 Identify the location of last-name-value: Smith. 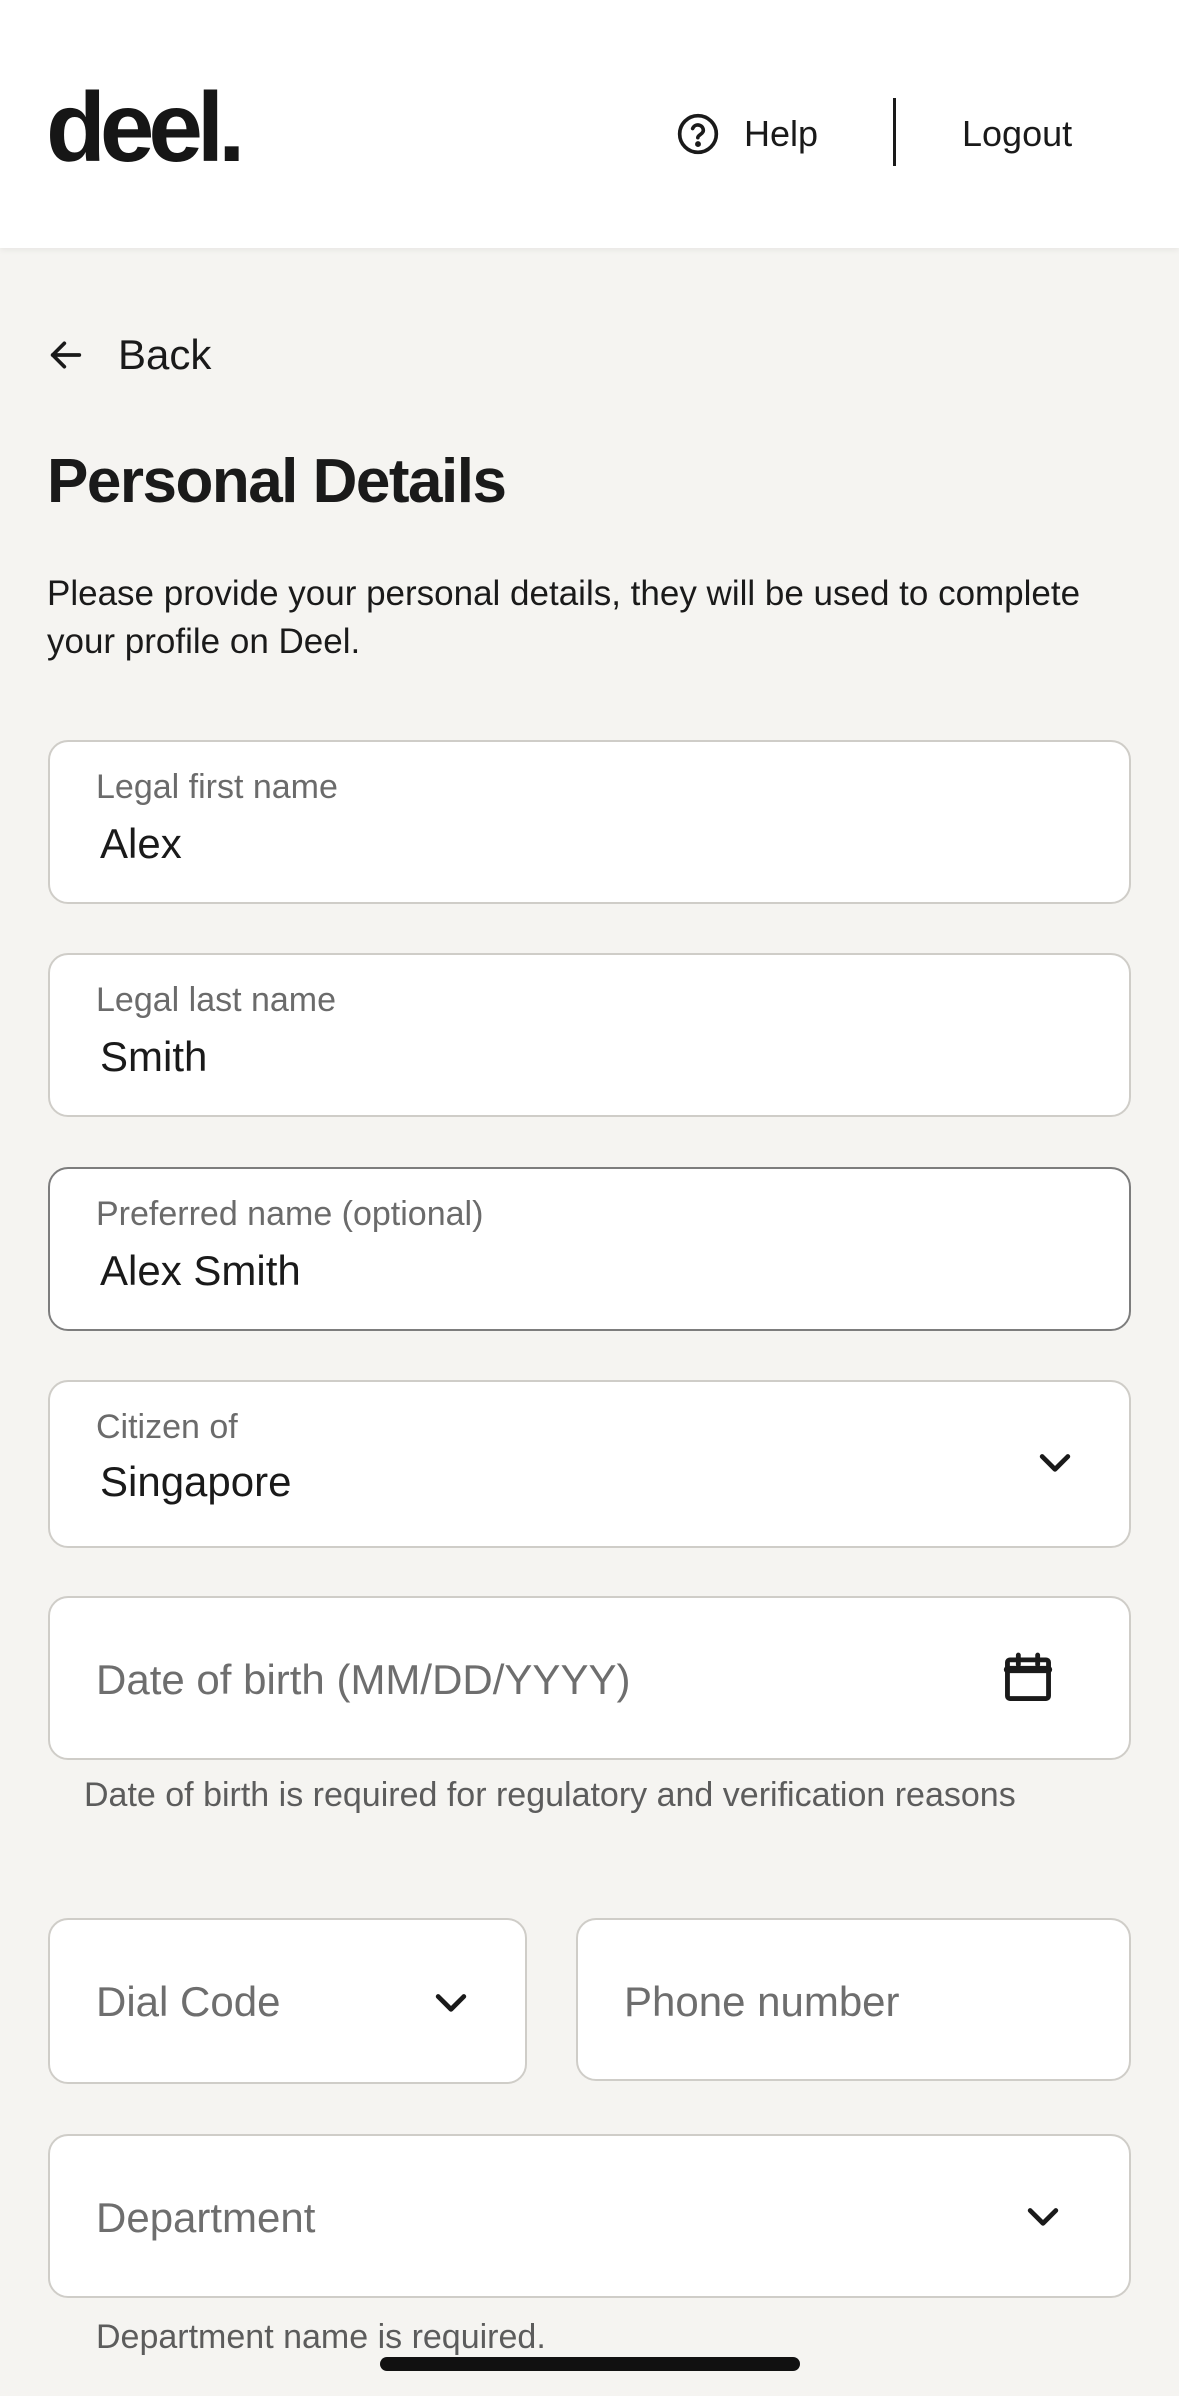
(153, 1057).